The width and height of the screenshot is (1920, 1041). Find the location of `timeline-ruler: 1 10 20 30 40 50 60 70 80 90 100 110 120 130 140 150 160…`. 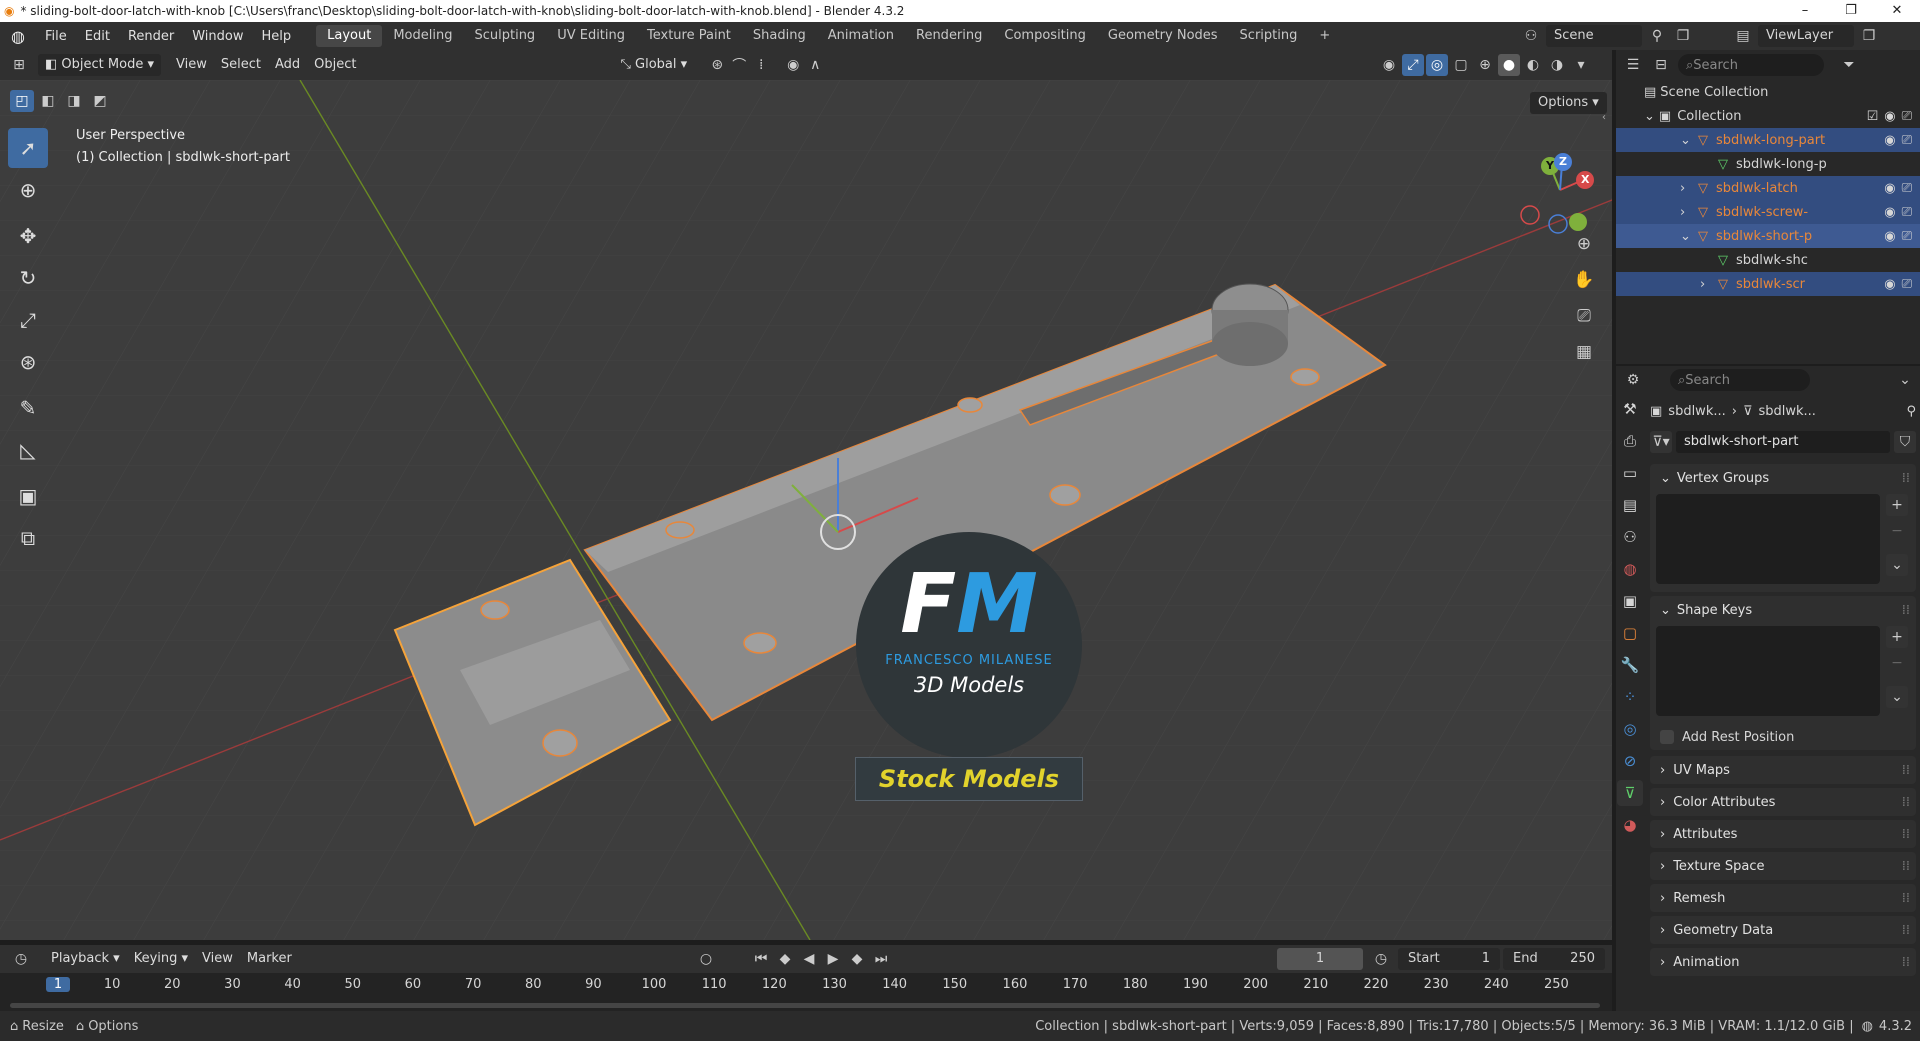

timeline-ruler: 1 10 20 30 40 50 60 70 80 90 100 110 120 130 140 150 160… is located at coordinates (806, 992).